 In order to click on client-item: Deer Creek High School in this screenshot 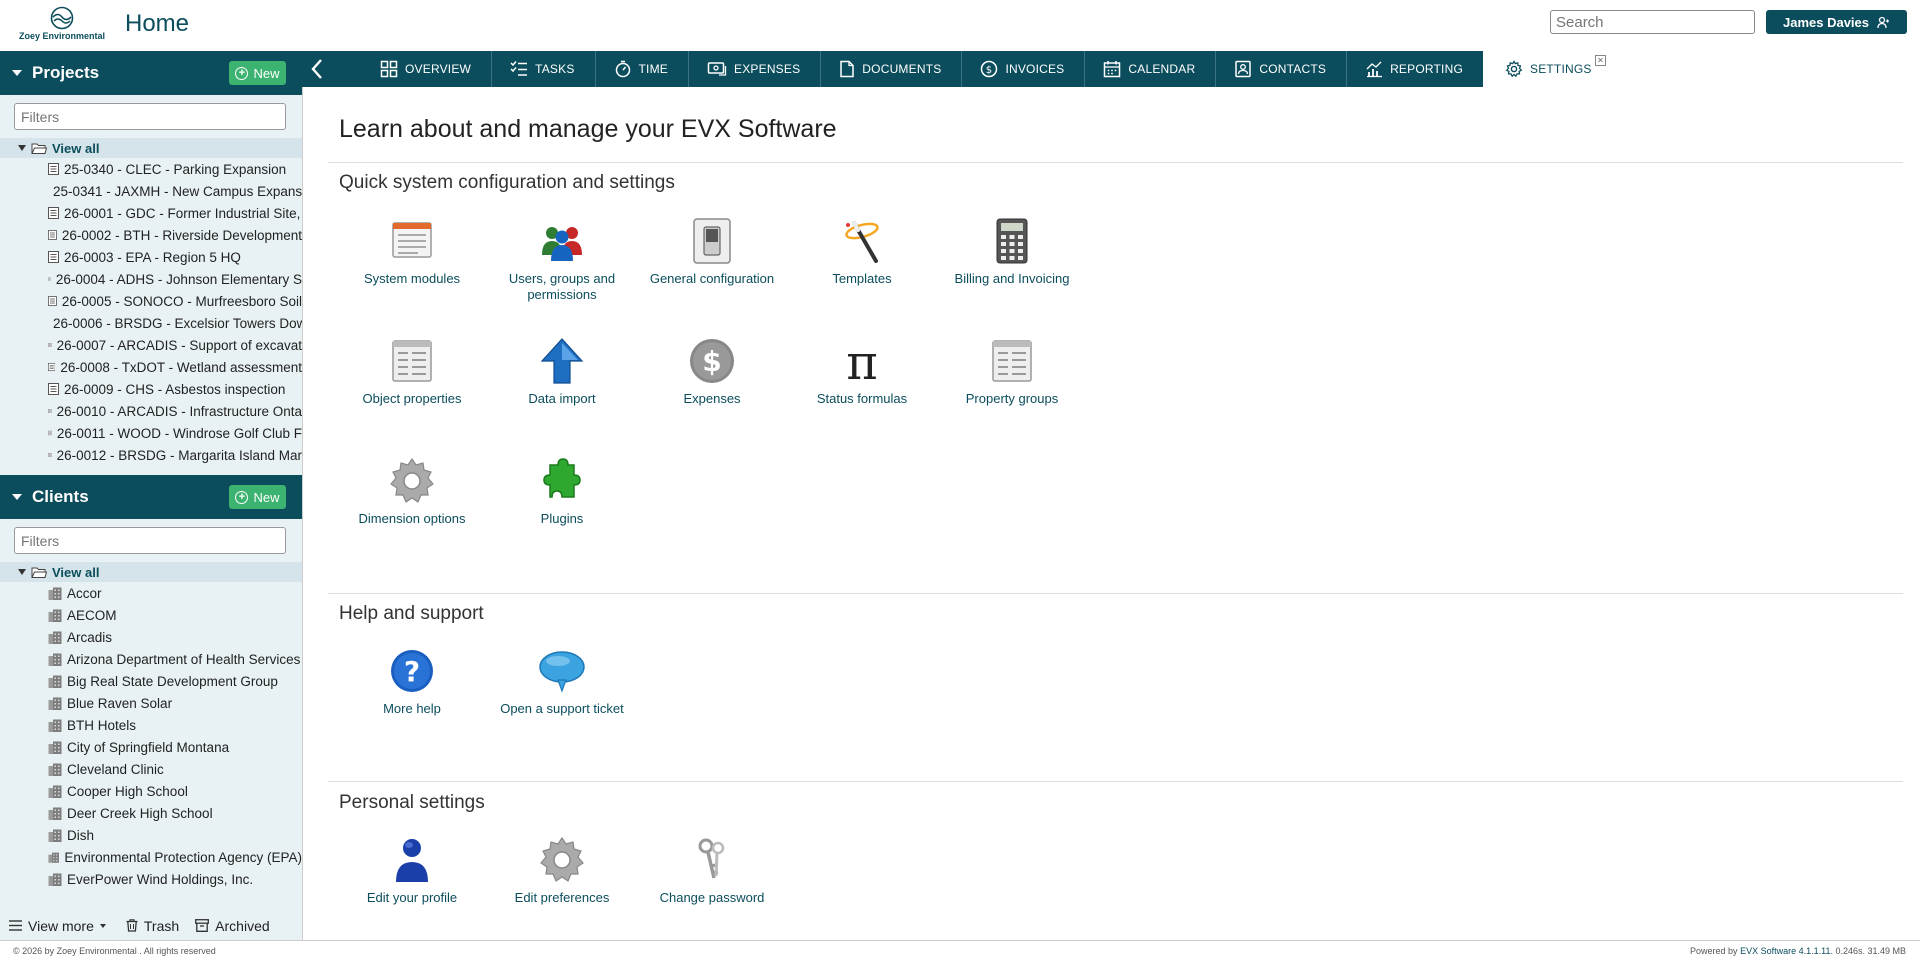, I will do `click(151, 813)`.